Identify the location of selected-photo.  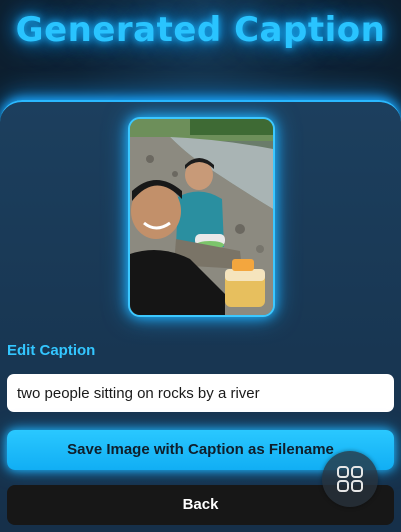
(201, 217).